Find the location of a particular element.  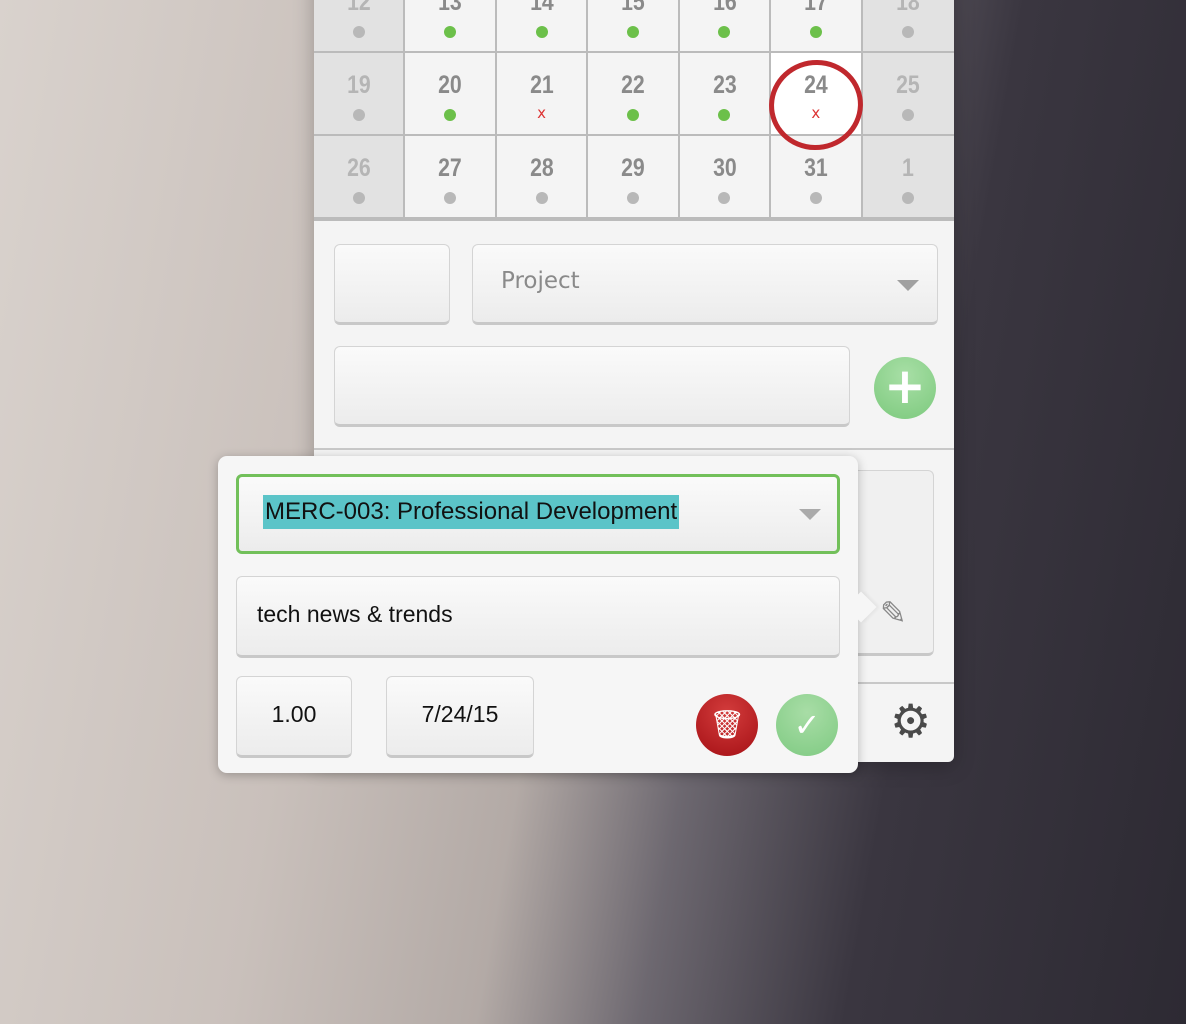

day-number: 13 is located at coordinates (450, 8).